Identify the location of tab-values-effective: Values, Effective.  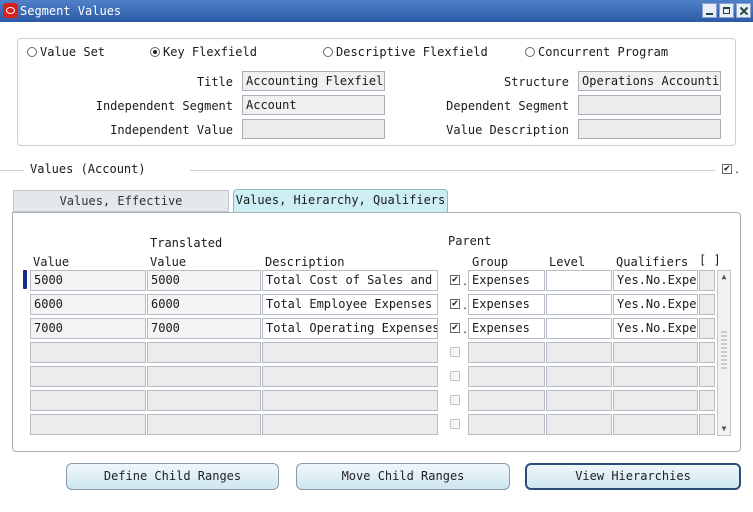
(121, 201).